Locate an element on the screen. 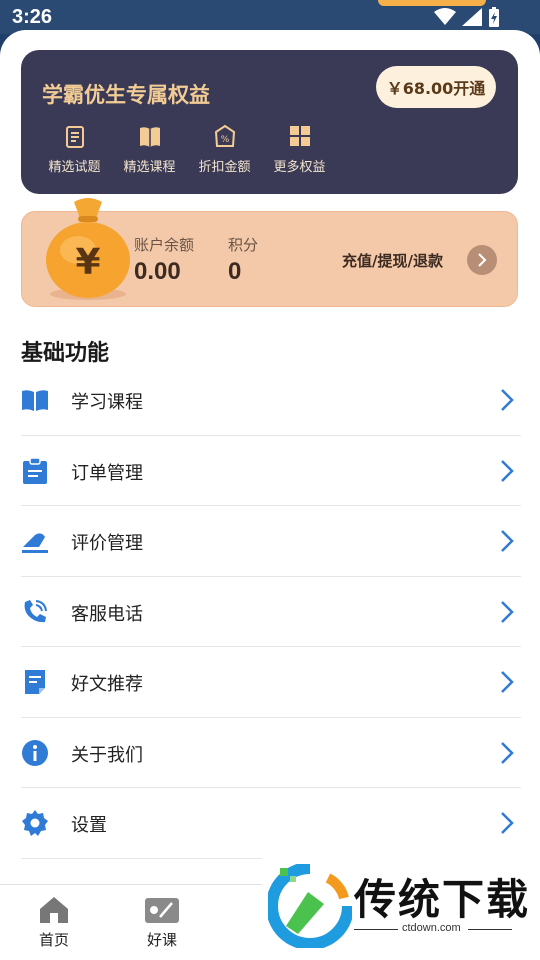 This screenshot has height=960, width=540. watermark-line-left is located at coordinates (376, 929).